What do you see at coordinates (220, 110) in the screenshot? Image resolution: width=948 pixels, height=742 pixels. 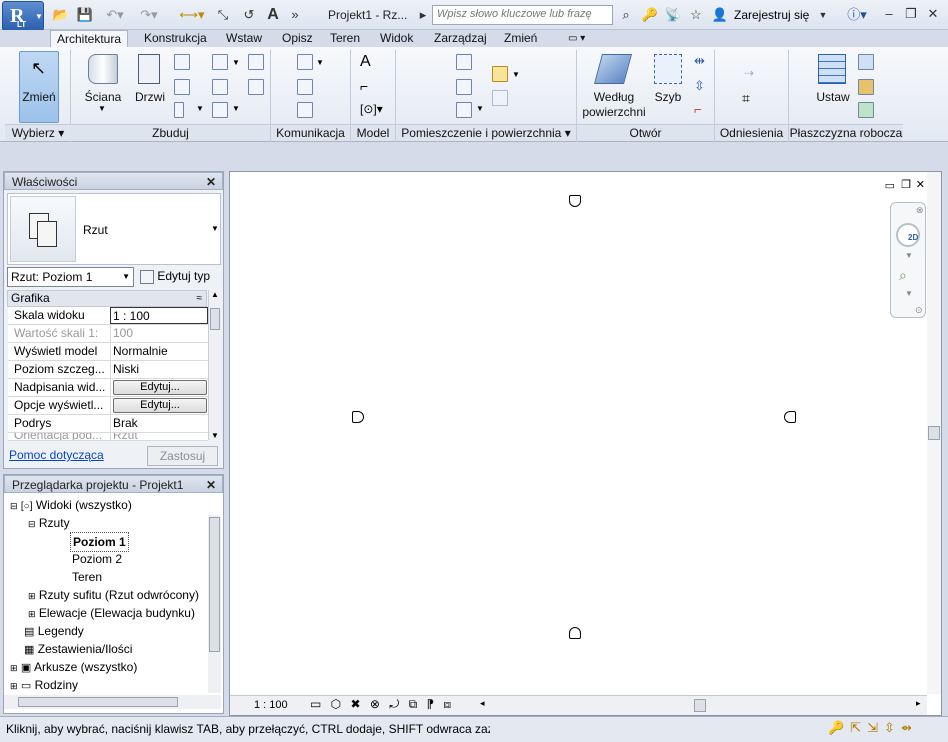 I see `floor-icon` at bounding box center [220, 110].